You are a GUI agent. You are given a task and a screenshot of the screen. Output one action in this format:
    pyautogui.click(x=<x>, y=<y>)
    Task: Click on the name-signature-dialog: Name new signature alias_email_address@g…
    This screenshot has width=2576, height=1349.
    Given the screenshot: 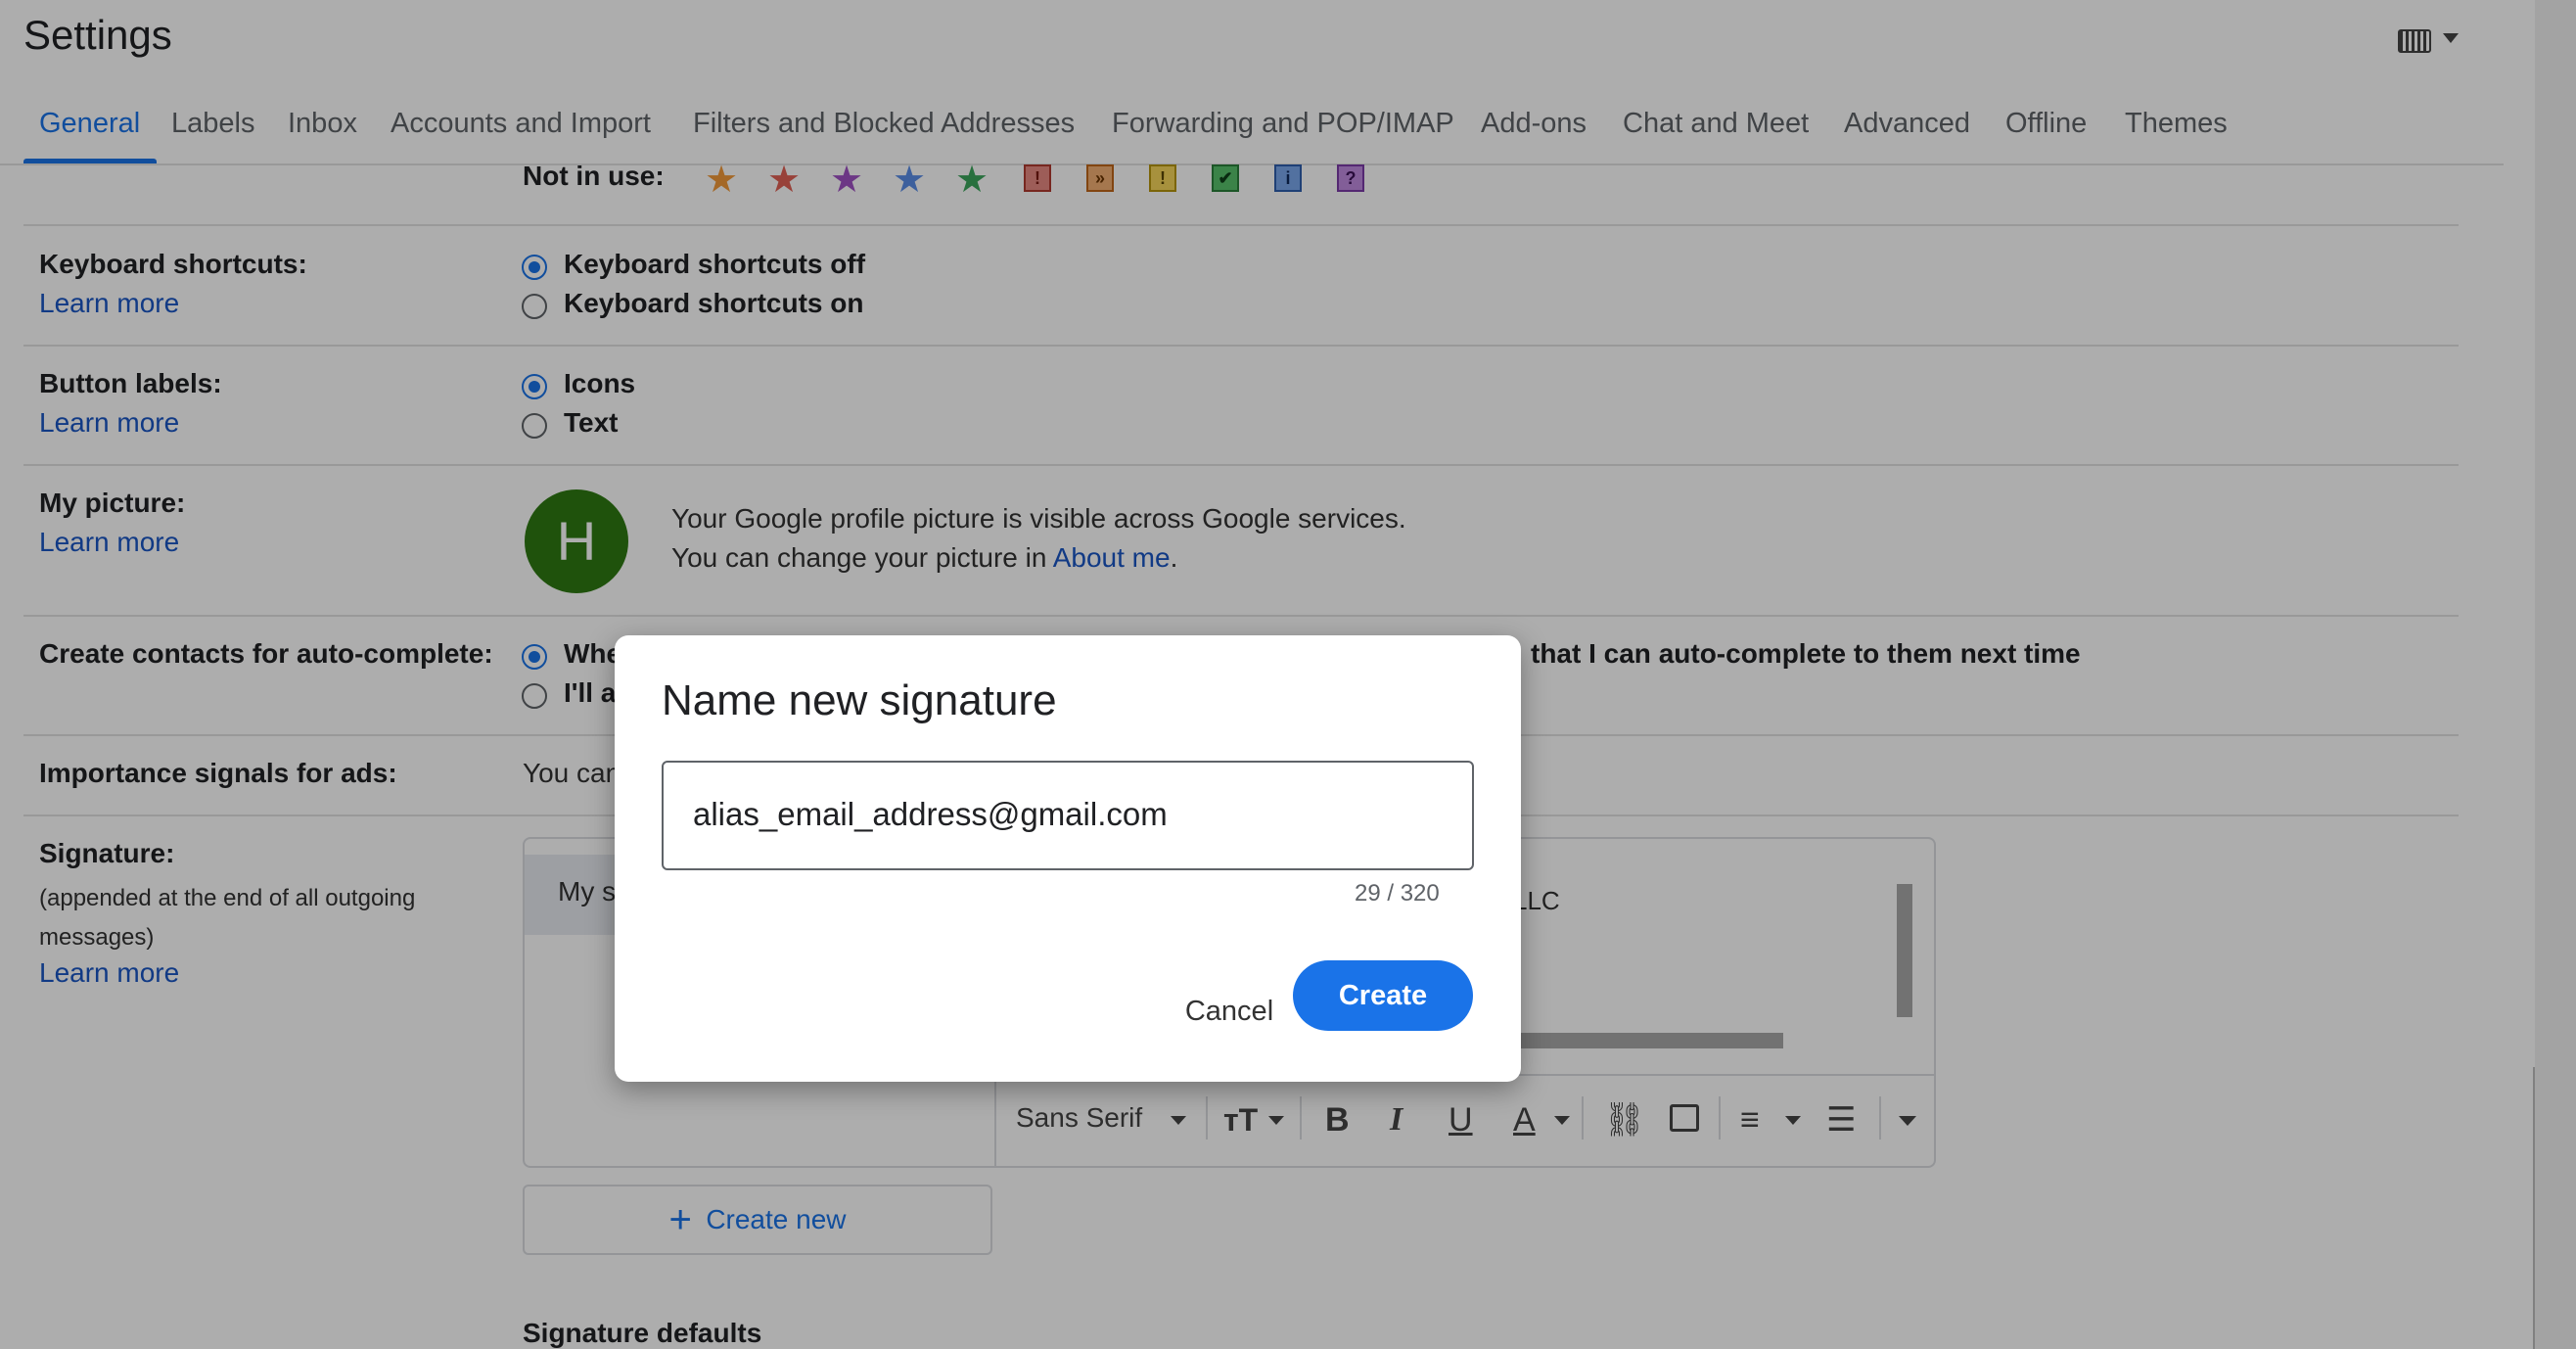 What is the action you would take?
    pyautogui.click(x=1068, y=858)
    